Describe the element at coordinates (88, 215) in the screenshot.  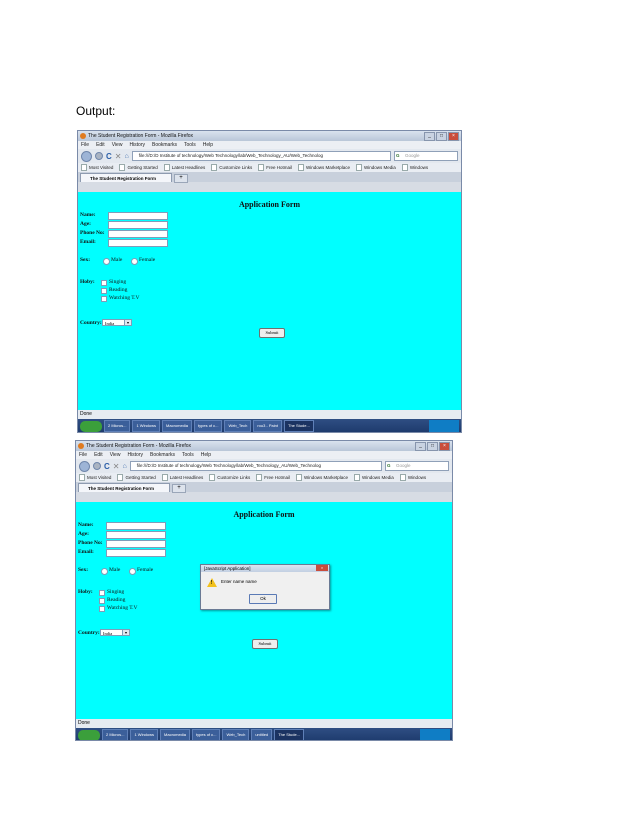
I see `name-label: Name:` at that location.